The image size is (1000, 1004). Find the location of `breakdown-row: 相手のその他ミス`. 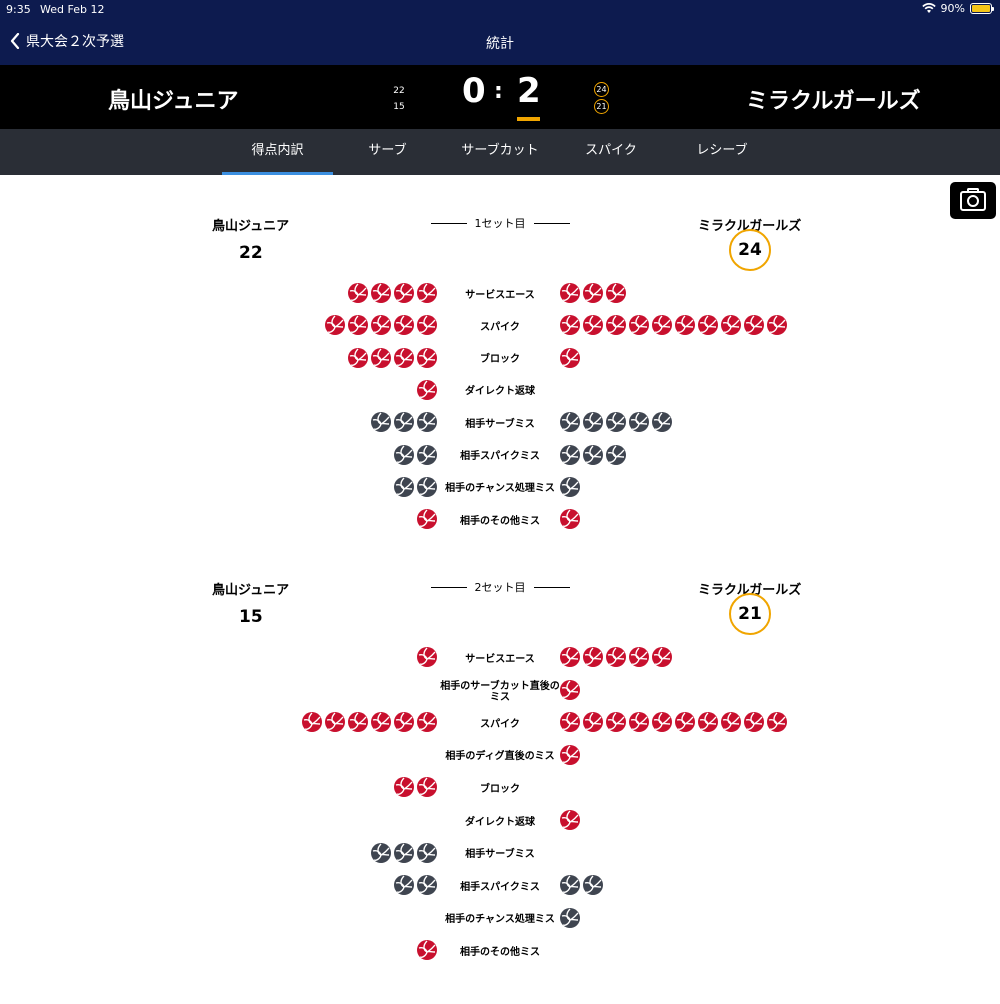

breakdown-row: 相手のその他ミス is located at coordinates (500, 952).